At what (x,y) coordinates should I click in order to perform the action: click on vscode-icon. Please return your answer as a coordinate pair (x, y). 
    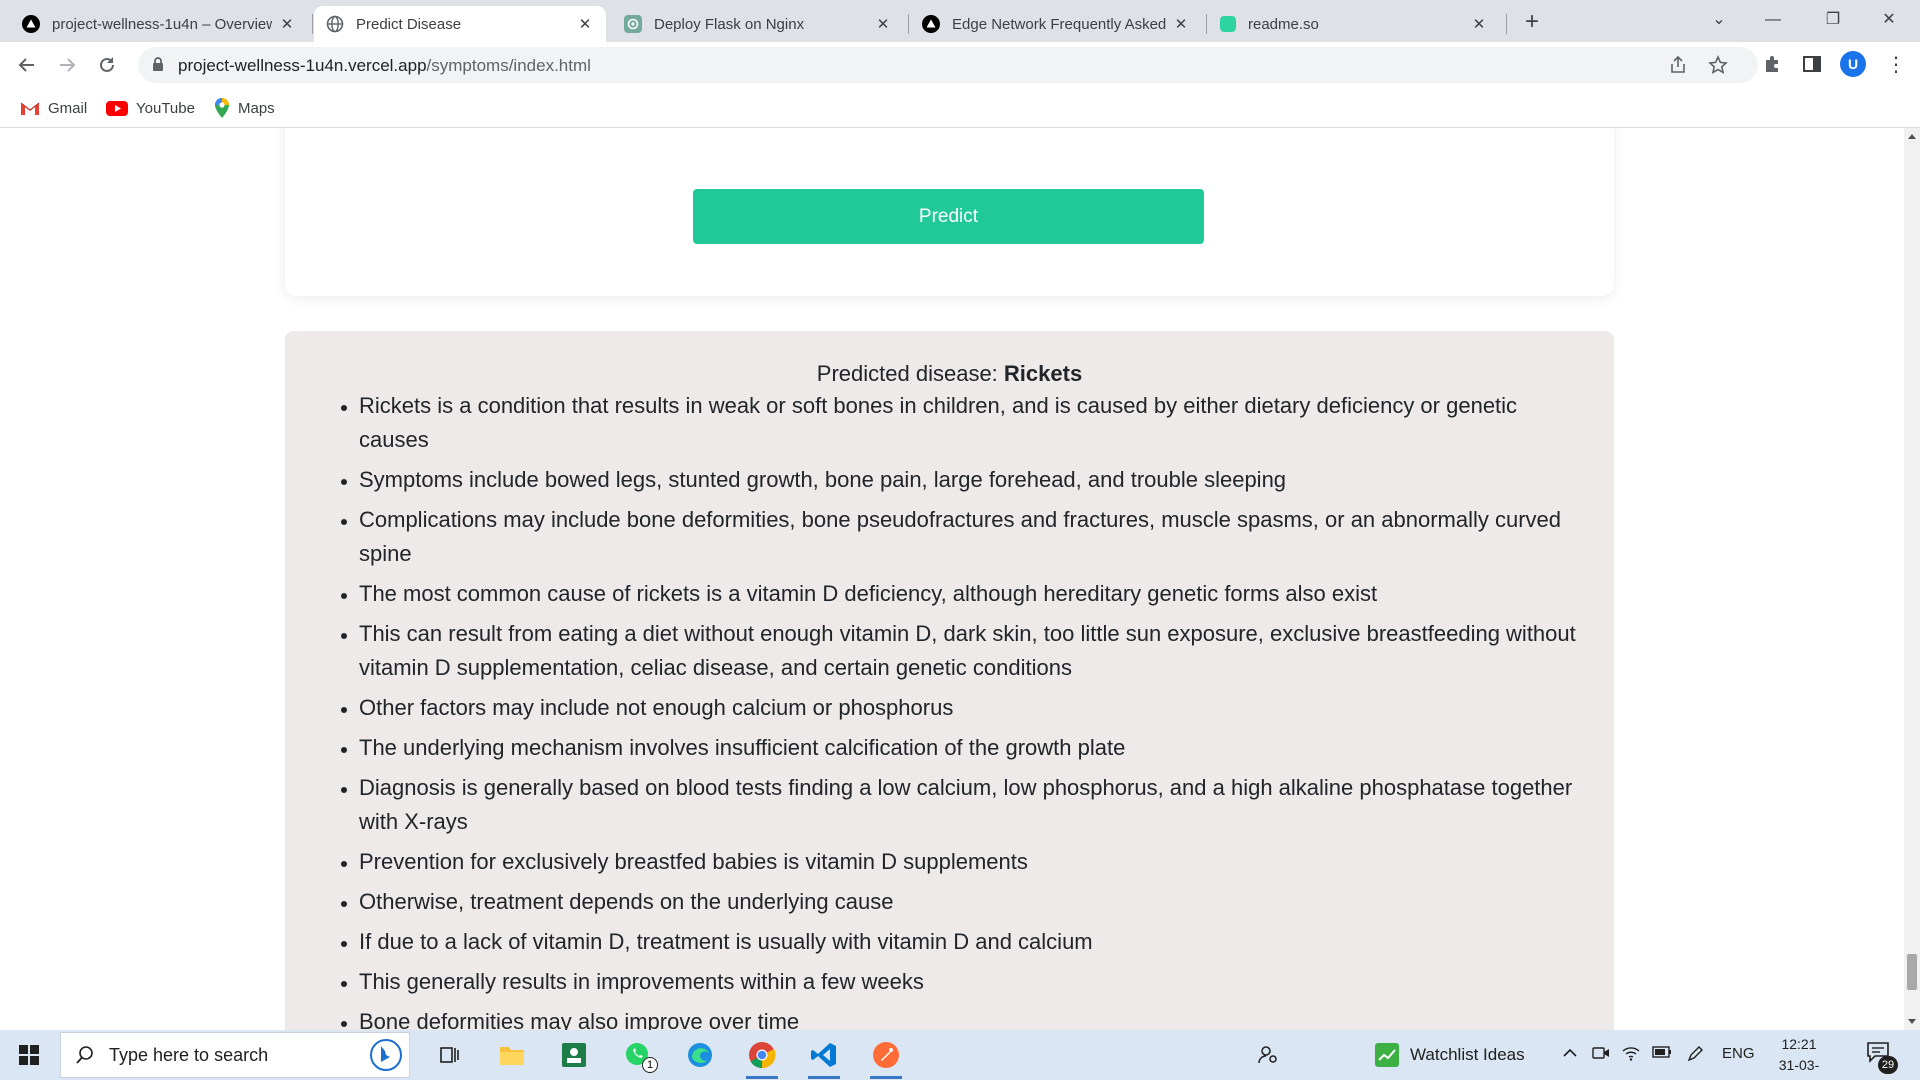
    Looking at the image, I should click on (824, 1057).